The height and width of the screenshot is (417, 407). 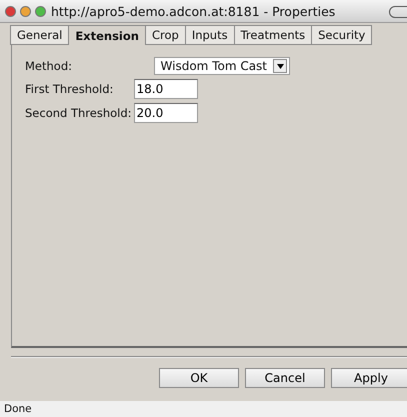 What do you see at coordinates (285, 378) in the screenshot?
I see `dialog-button: Cancel` at bounding box center [285, 378].